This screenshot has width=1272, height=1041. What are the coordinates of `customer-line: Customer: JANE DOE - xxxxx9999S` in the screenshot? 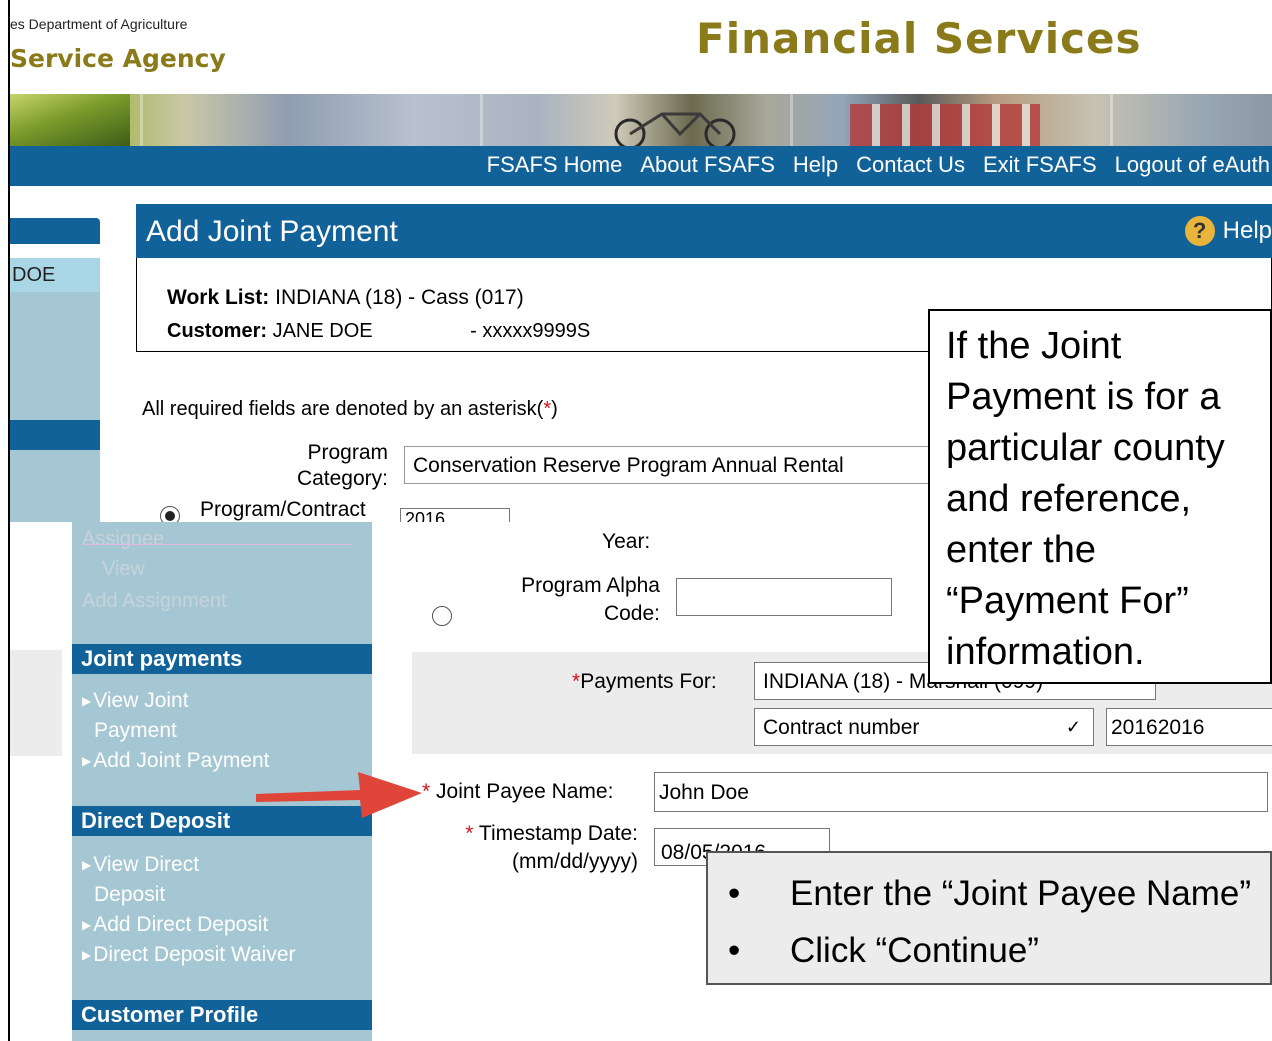 It's located at (378, 331).